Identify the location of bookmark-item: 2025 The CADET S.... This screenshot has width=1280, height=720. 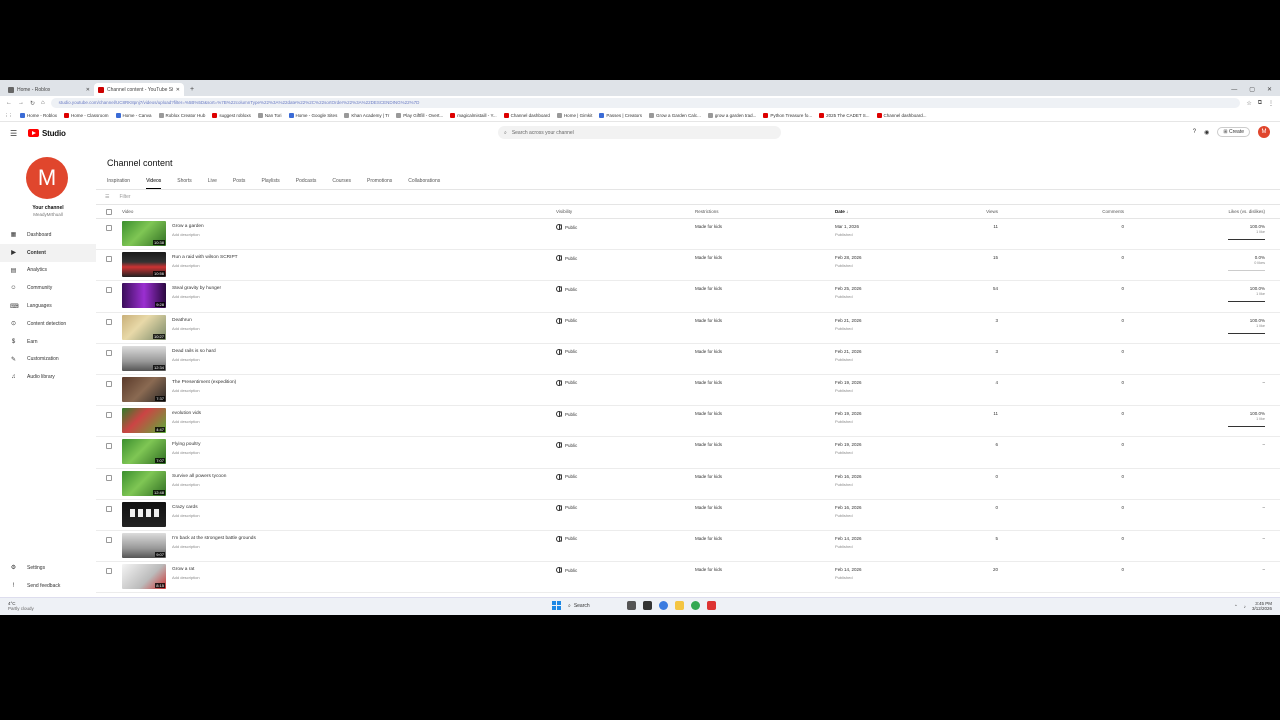
(844, 115).